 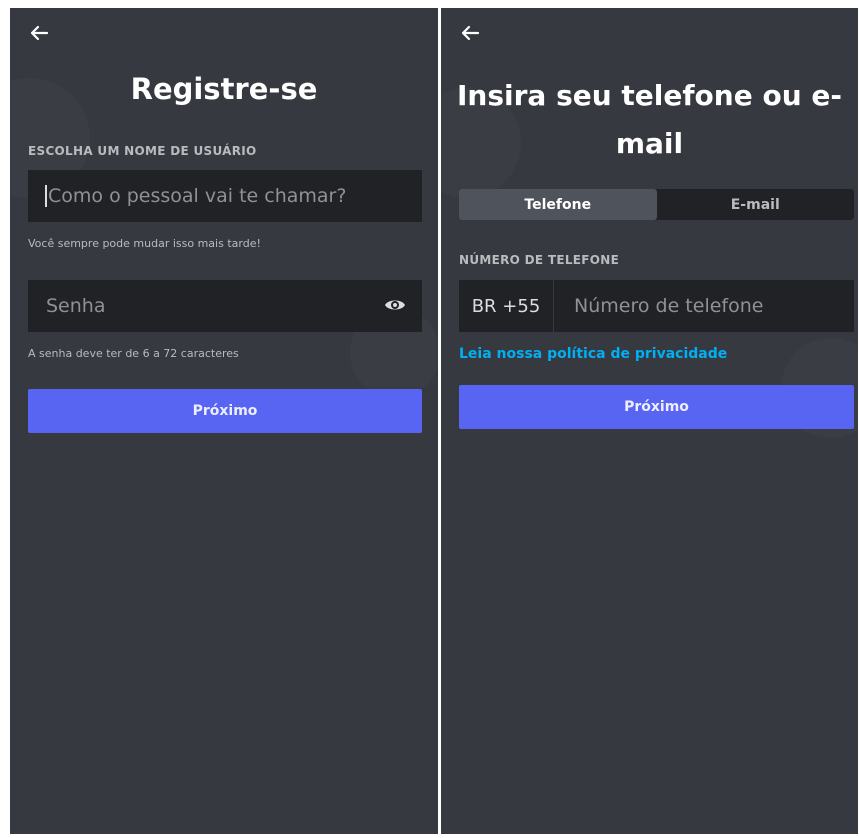 I want to click on eye-icon, so click(x=395, y=305).